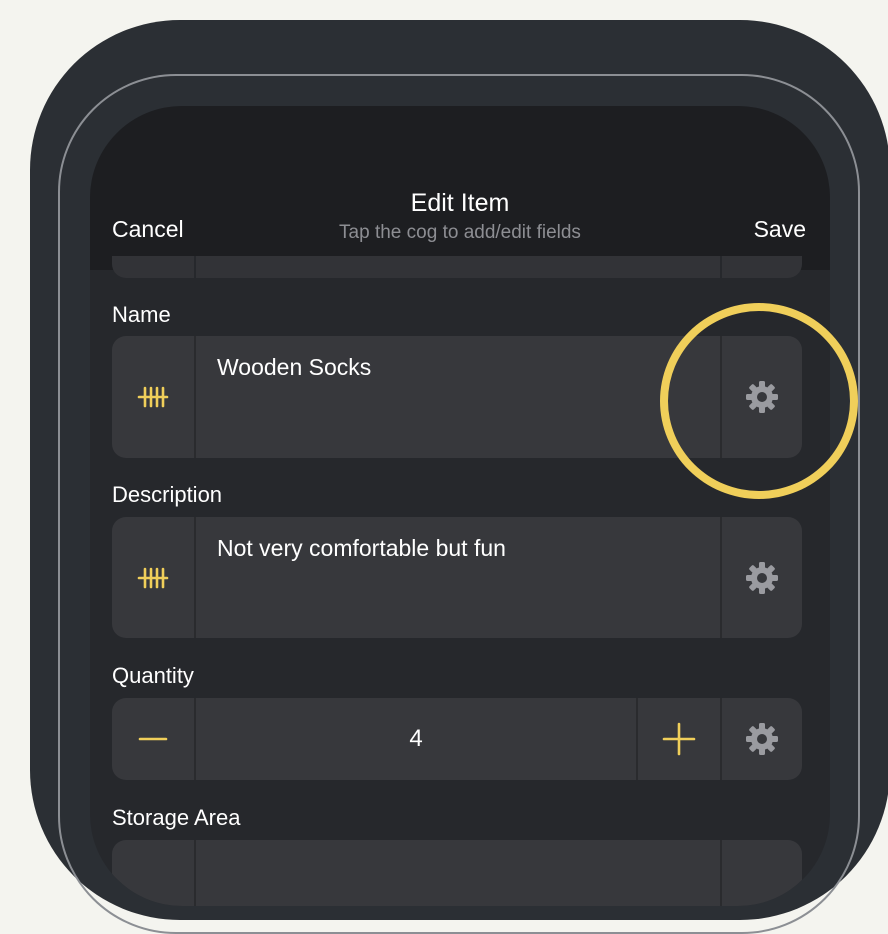 The width and height of the screenshot is (888, 934). Describe the element at coordinates (679, 739) in the screenshot. I see `plus-icon` at that location.